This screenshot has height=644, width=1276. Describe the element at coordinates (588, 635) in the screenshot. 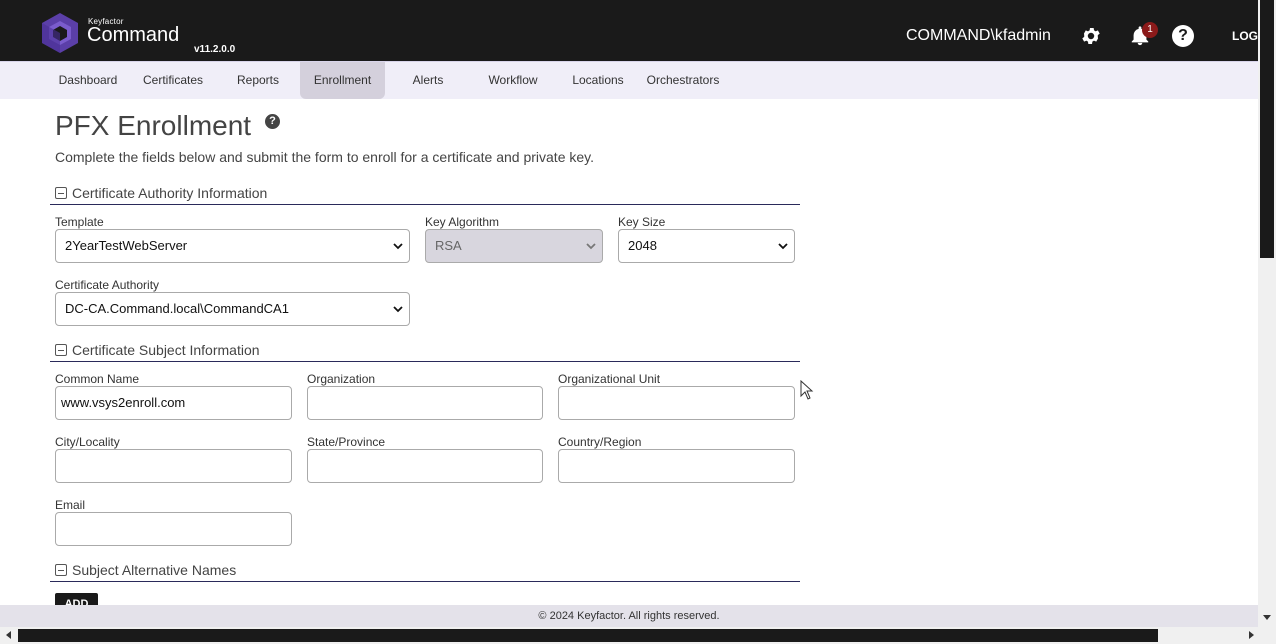

I see `horizontal-scroll-thumb` at that location.